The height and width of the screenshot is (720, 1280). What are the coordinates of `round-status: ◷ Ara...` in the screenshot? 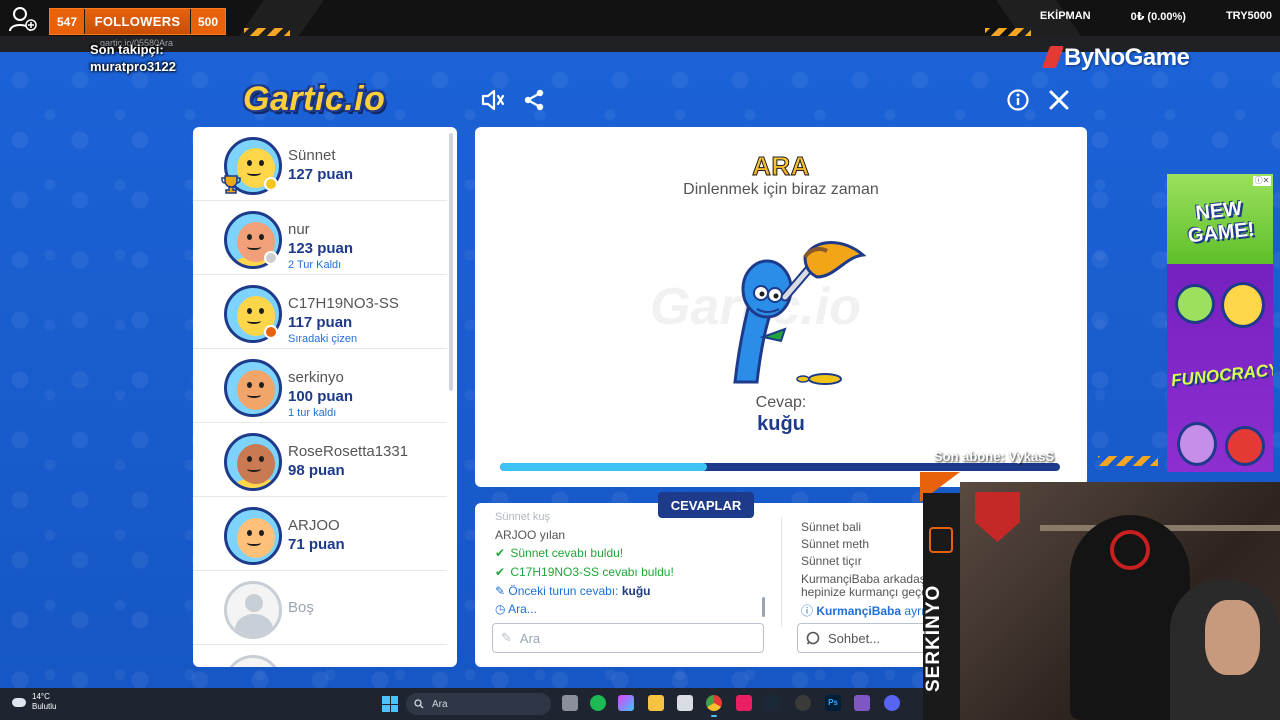 It's located at (516, 609).